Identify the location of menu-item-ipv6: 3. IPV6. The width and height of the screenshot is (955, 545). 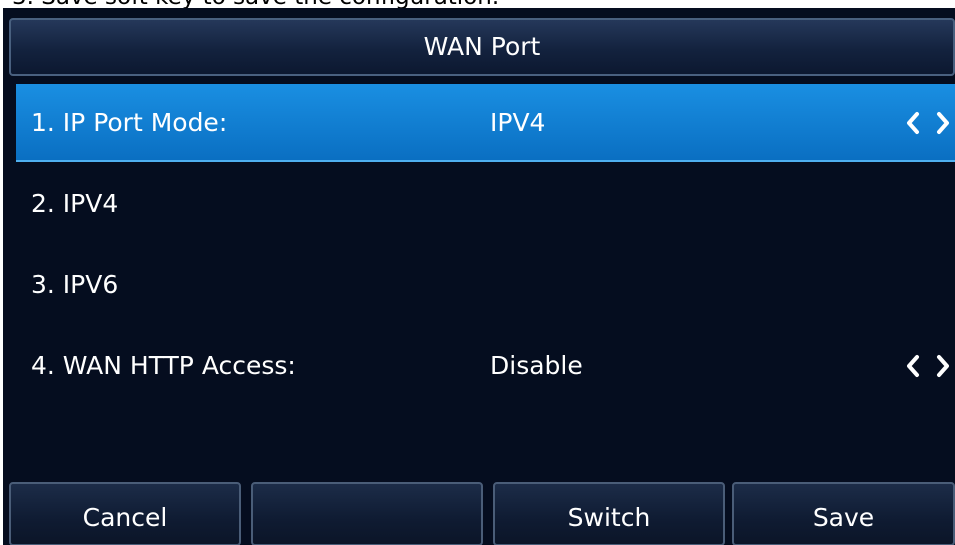
(485, 285).